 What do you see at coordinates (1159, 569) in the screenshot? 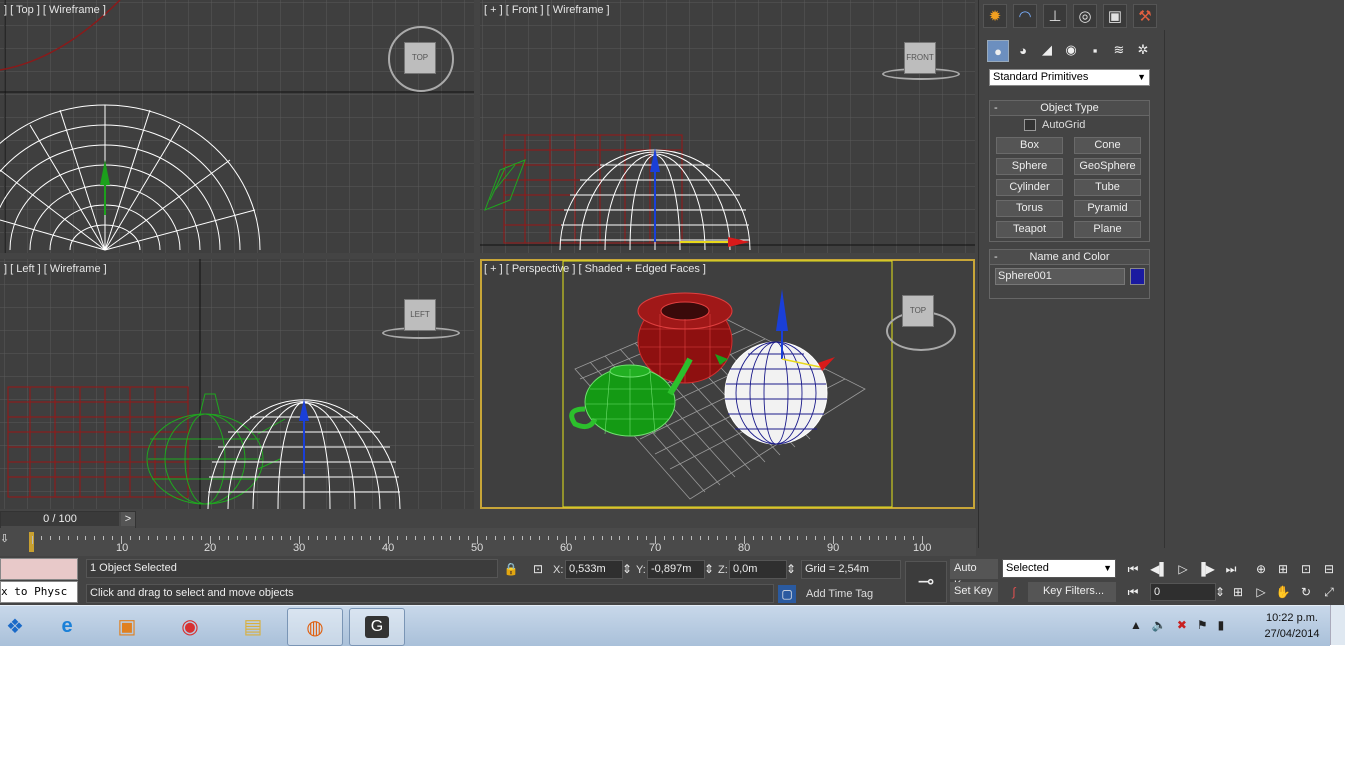
I see `previous-frame-icon: ◀▌` at bounding box center [1159, 569].